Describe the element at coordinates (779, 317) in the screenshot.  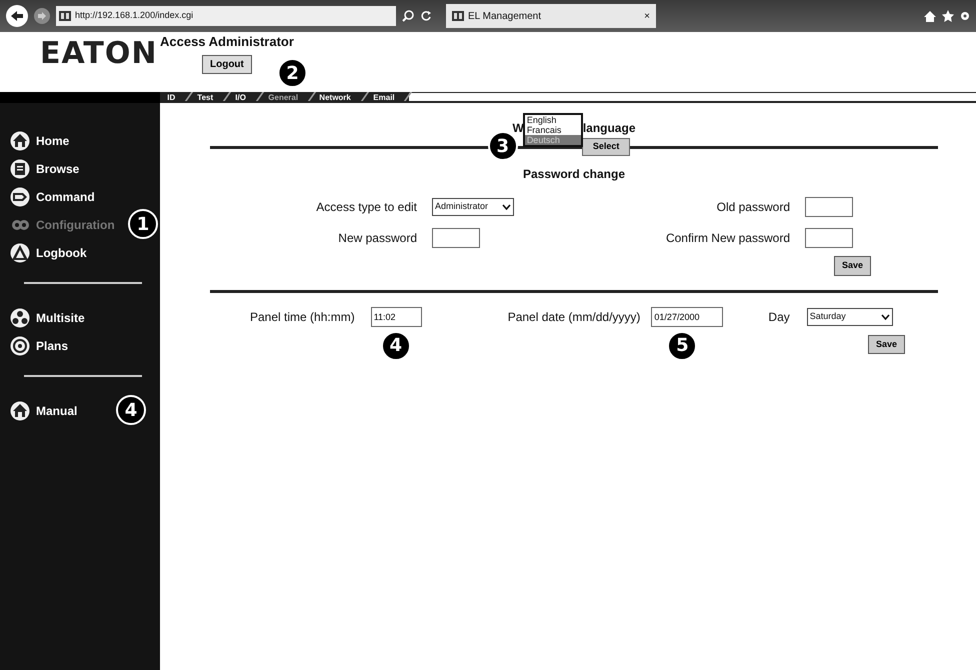
I see `field-label: Day` at that location.